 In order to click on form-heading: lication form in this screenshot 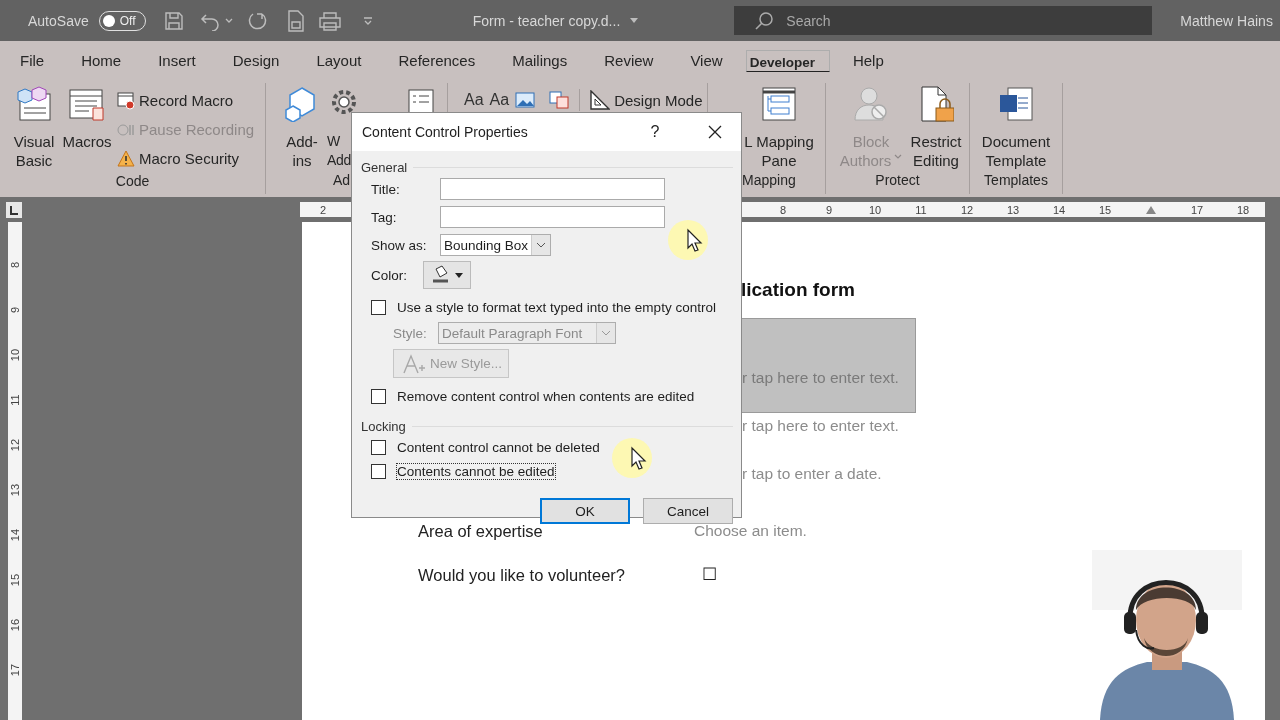, I will do `click(798, 290)`.